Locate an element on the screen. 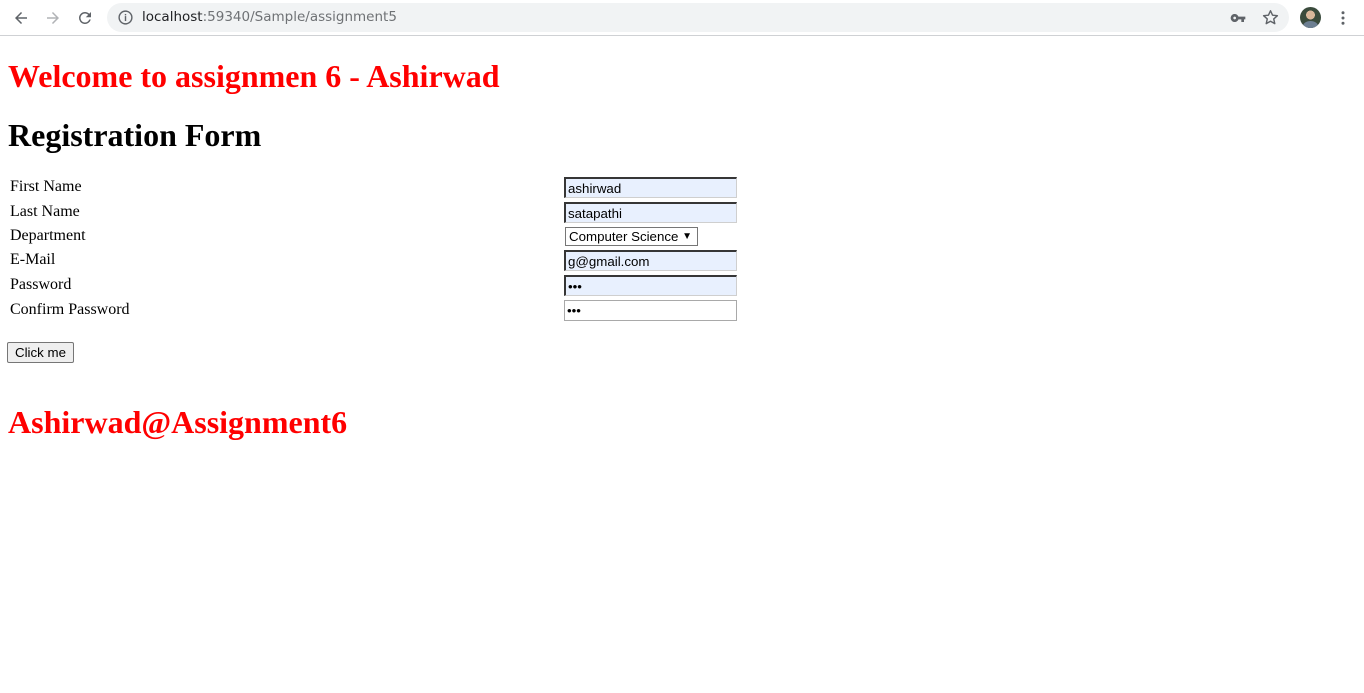  back-button is located at coordinates (21, 18).